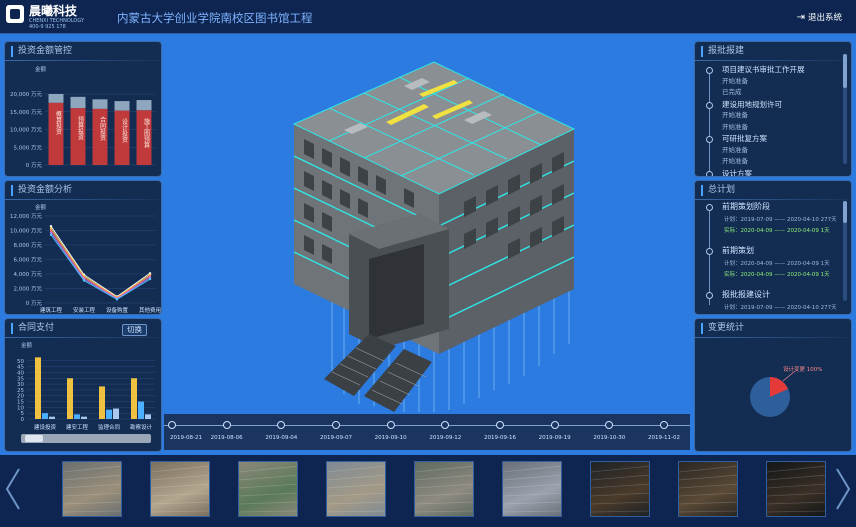  I want to click on bar-category-label: 施工图预算, so click(146, 134).